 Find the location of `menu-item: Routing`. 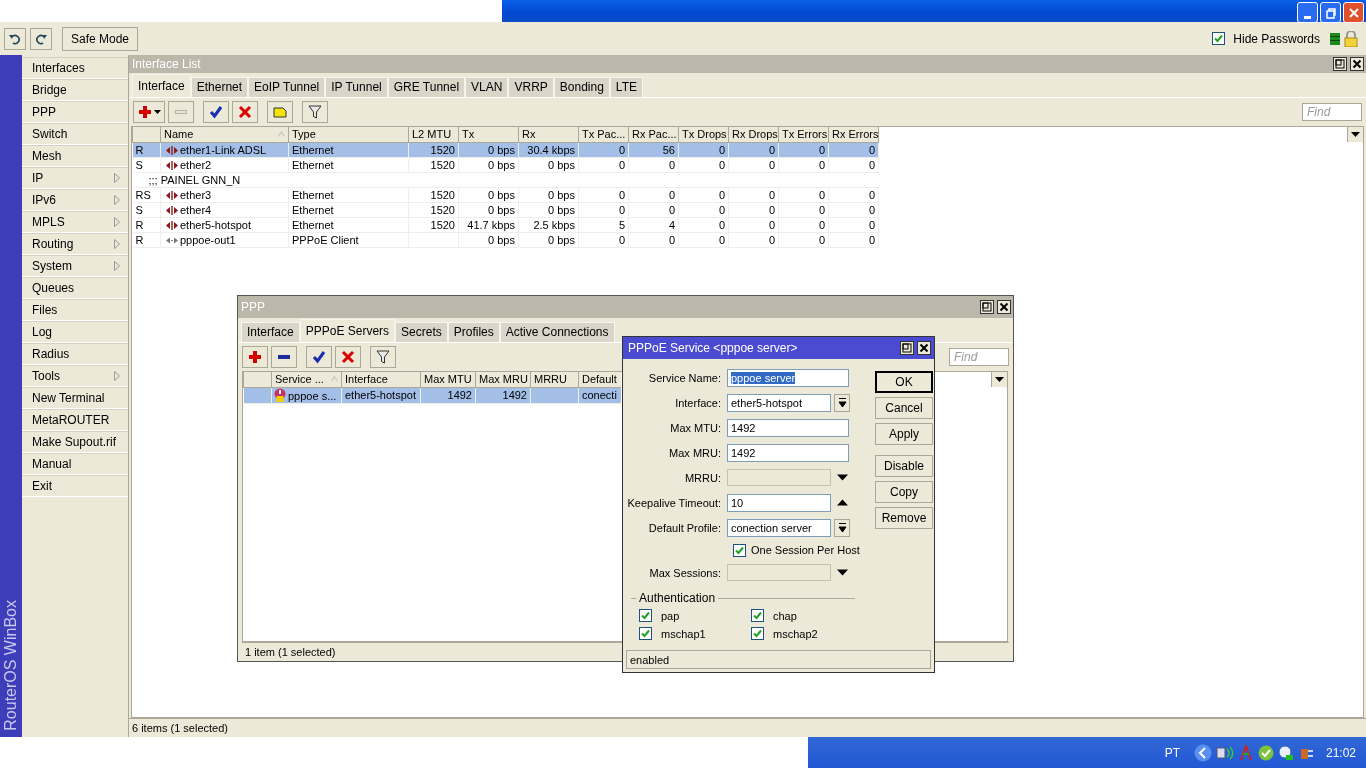

menu-item: Routing is located at coordinates (75, 244).